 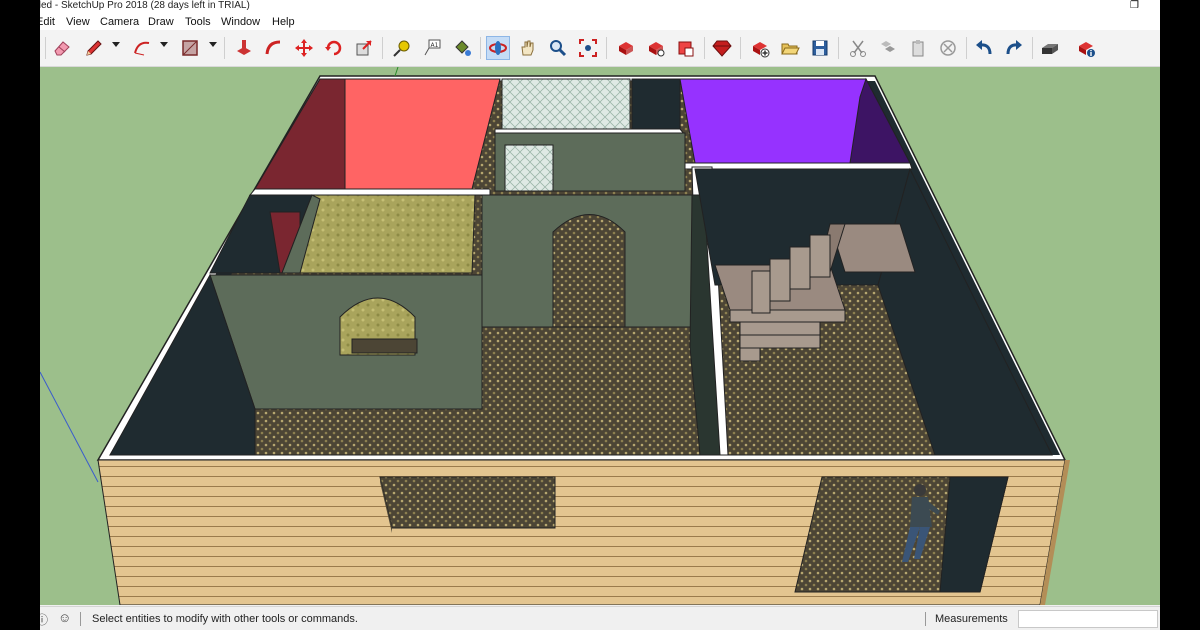 What do you see at coordinates (760, 48) in the screenshot?
I see `new-icon` at bounding box center [760, 48].